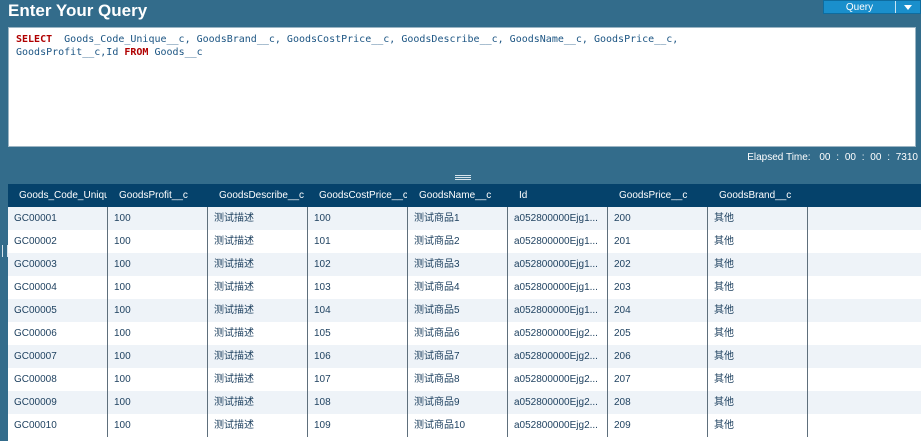  Describe the element at coordinates (34, 39) in the screenshot. I see `sql-keyword: SELECT` at that location.